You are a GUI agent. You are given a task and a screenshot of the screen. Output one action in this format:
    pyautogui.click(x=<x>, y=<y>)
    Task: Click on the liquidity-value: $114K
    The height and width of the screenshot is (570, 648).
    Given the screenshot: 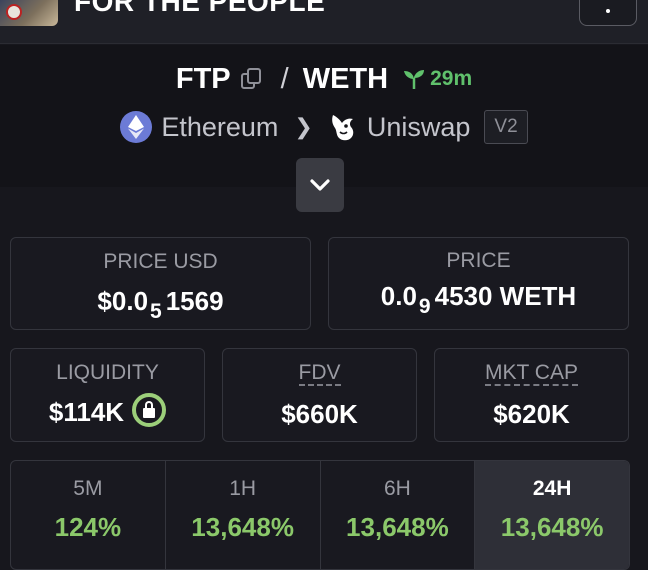 What is the action you would take?
    pyautogui.click(x=107, y=412)
    